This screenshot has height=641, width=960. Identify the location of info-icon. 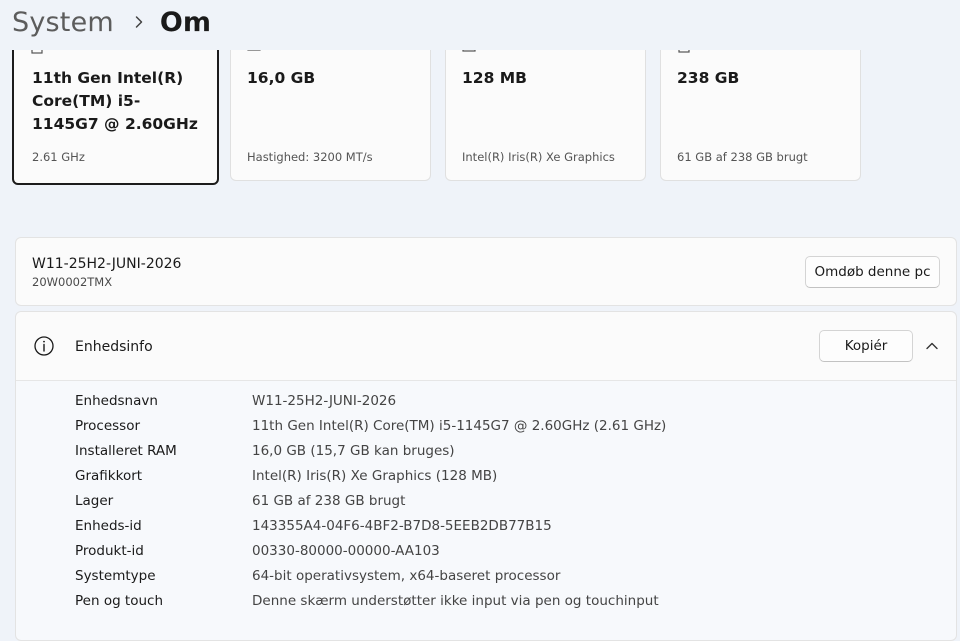
(44, 346).